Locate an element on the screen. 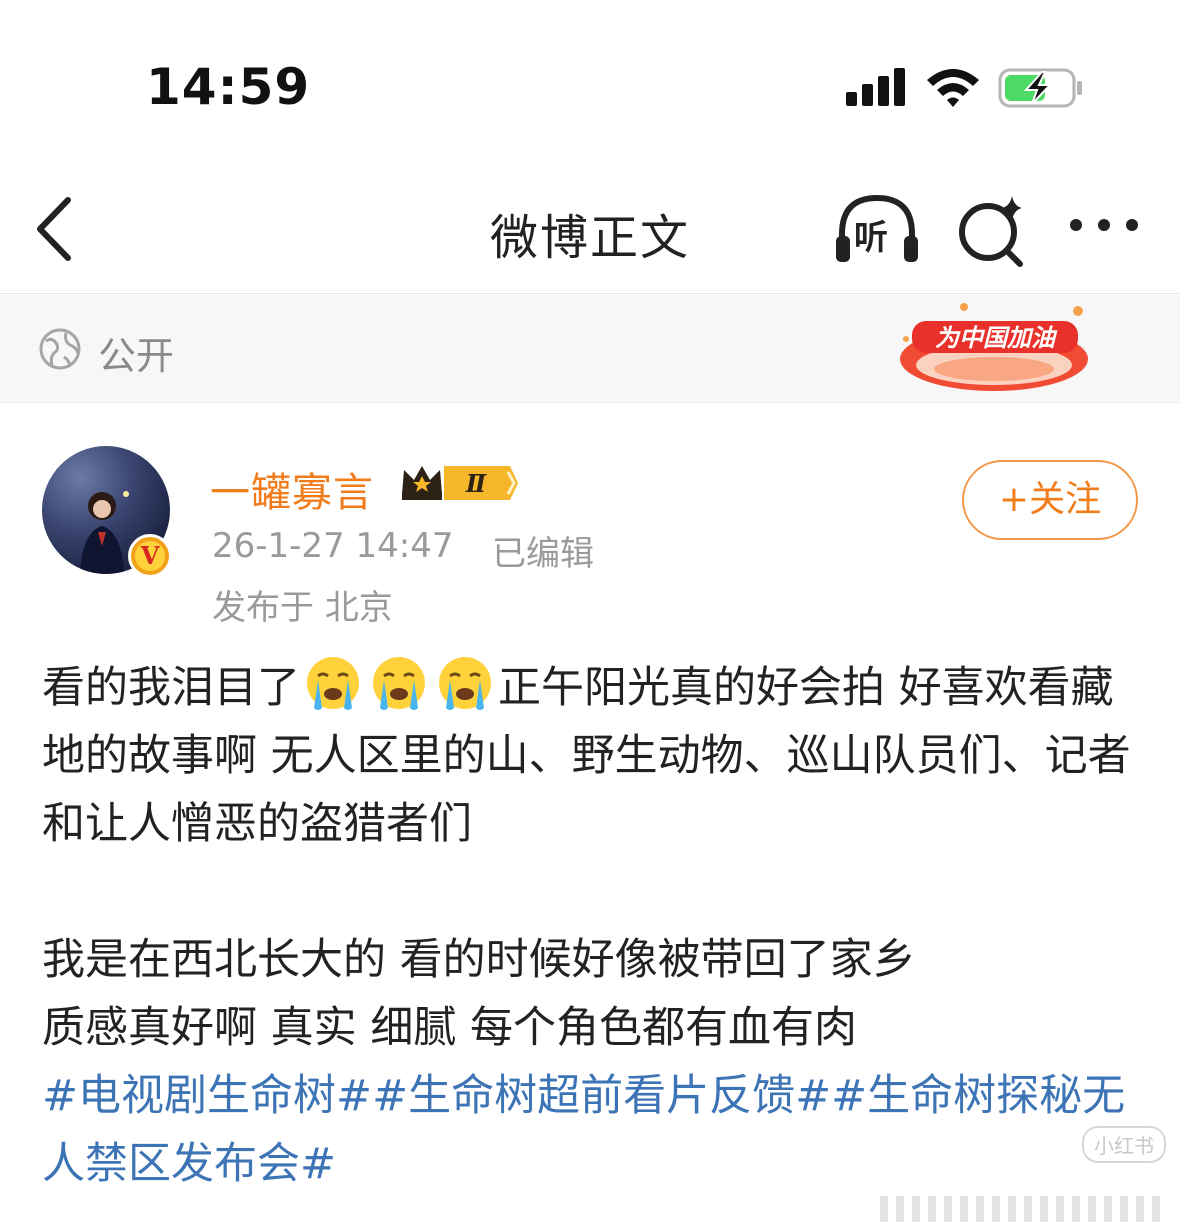  cheer-banner: 为中国加油 is located at coordinates (994, 348).